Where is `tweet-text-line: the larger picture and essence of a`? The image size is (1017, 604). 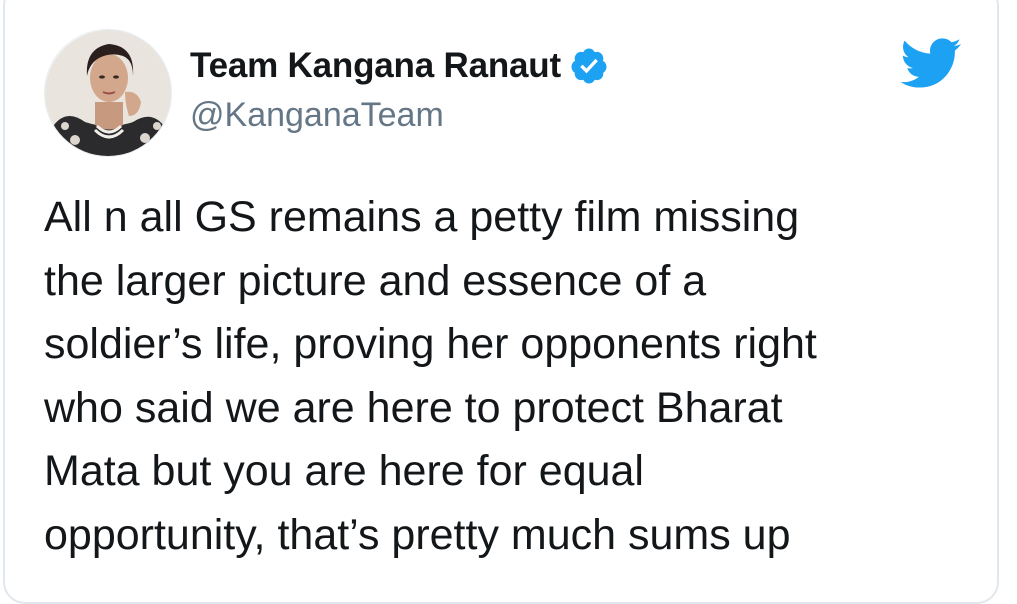
tweet-text-line: the larger picture and essence of a is located at coordinates (375, 280).